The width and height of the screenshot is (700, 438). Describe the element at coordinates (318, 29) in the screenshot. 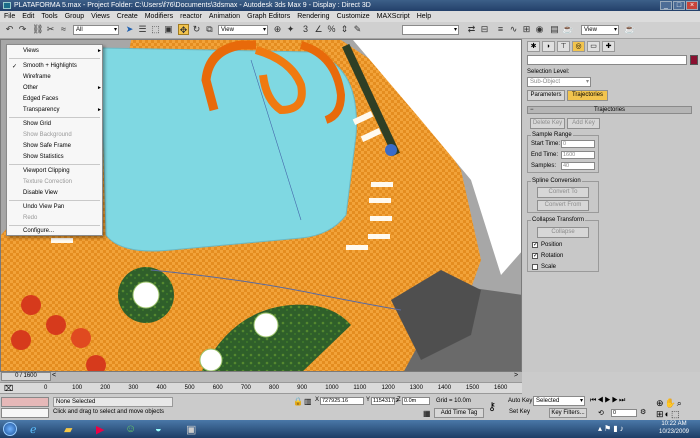

I see `angle-snap-icon: ∠` at that location.